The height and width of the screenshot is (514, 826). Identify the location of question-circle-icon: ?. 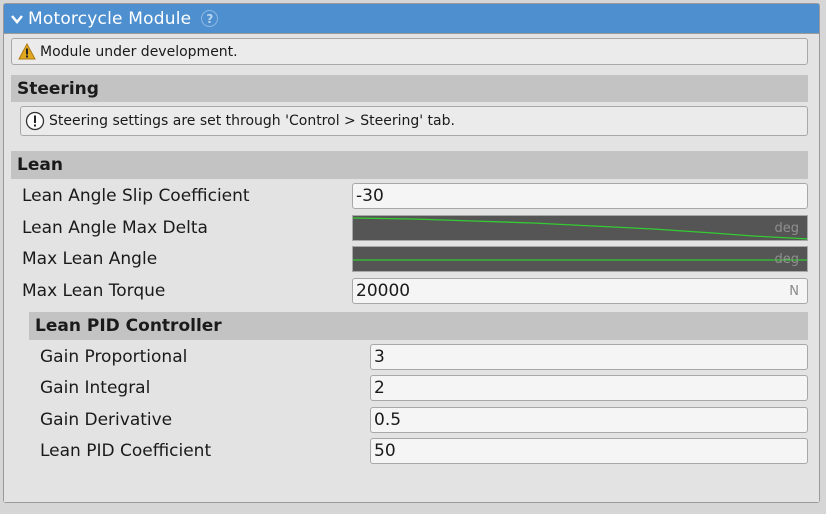
(210, 18).